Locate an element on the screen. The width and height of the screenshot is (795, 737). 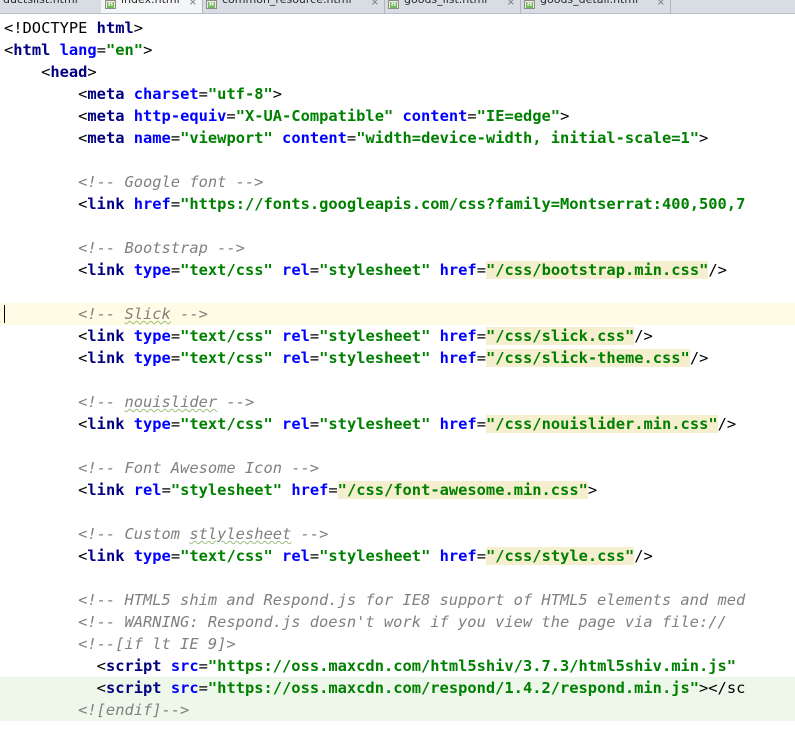
code-line: <!-- Custom stlylesheet --> is located at coordinates (166, 534).